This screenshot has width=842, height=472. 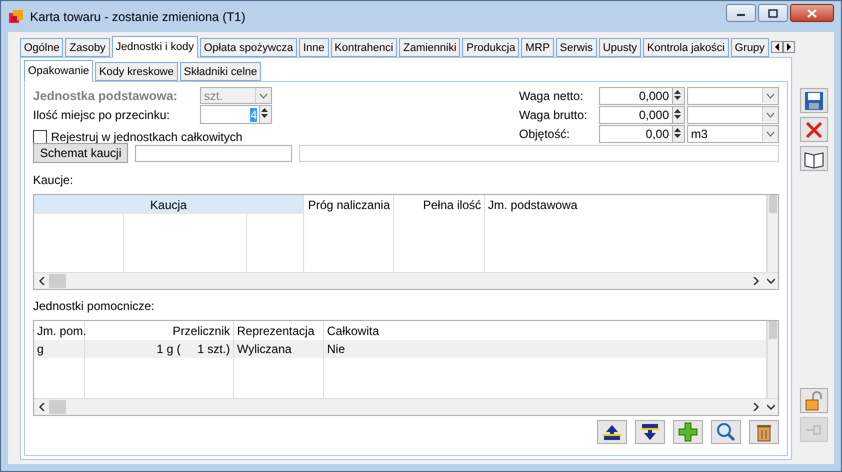 I want to click on cancel-button, so click(x=814, y=129).